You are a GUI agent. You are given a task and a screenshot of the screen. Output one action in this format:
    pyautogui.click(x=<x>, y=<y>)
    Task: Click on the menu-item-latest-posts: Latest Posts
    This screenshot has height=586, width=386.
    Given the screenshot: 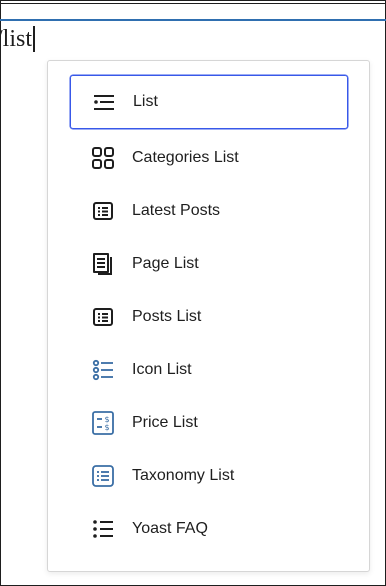 What is the action you would take?
    pyautogui.click(x=209, y=211)
    